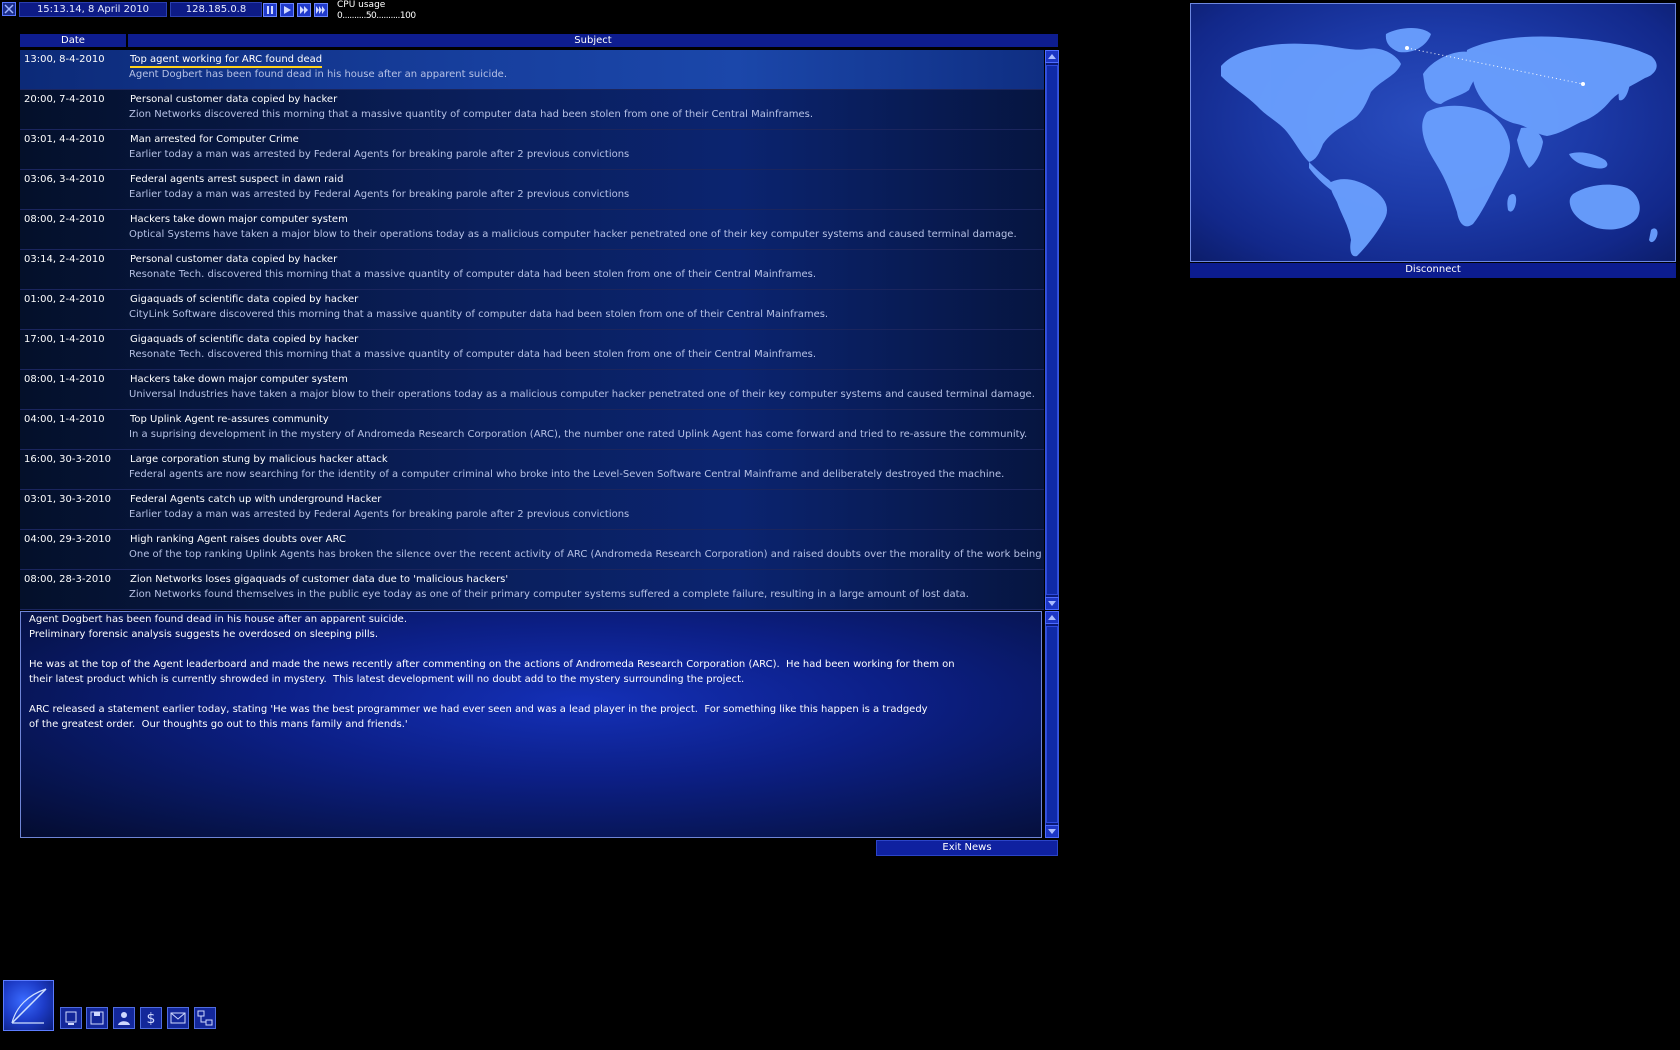 This screenshot has height=1050, width=1680. I want to click on fastest-button, so click(321, 10).